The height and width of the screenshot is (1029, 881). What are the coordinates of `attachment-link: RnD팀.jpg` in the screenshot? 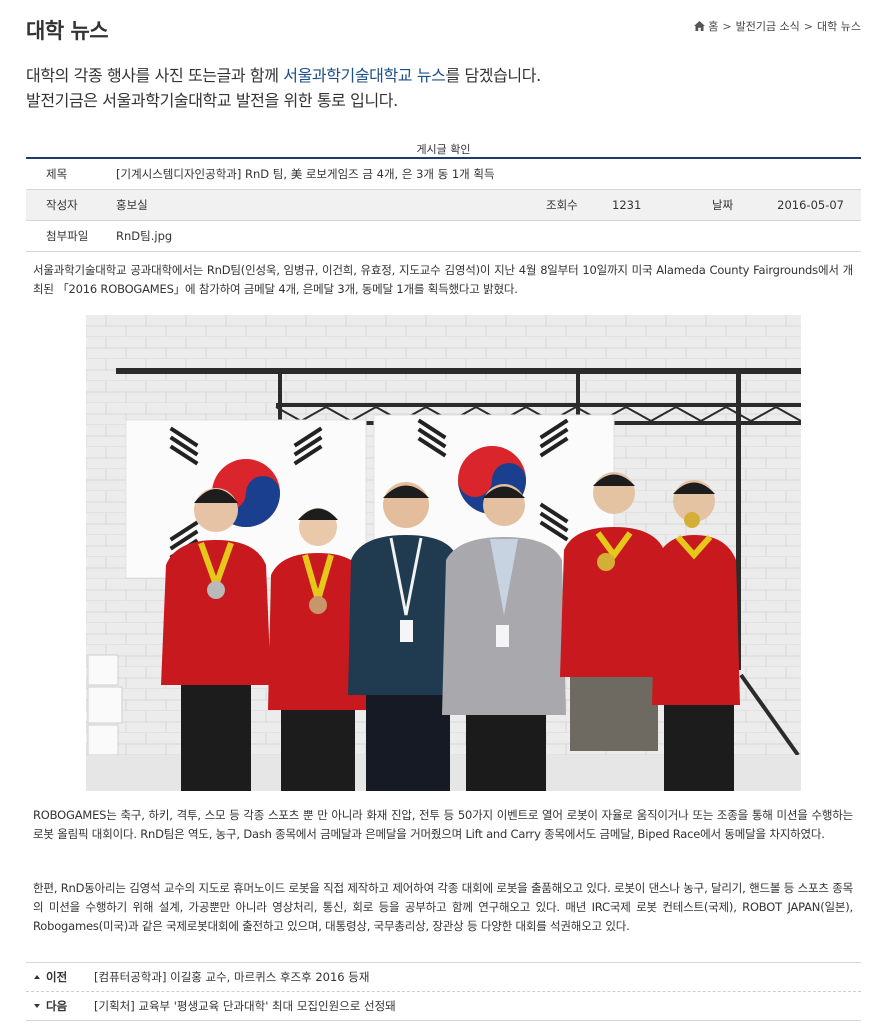 It's located at (144, 236).